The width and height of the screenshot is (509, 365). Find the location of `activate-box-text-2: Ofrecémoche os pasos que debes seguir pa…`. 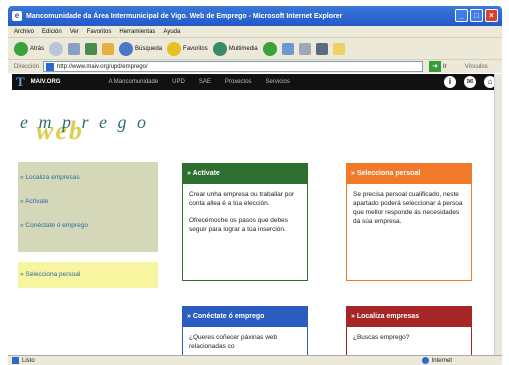

activate-box-text-2: Ofrecémoche os pasos que debes seguir pa… is located at coordinates (245, 225).